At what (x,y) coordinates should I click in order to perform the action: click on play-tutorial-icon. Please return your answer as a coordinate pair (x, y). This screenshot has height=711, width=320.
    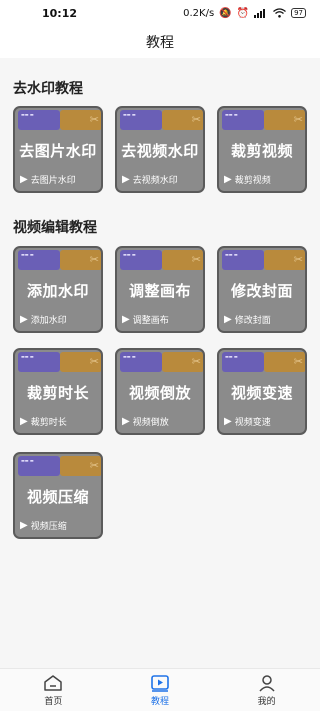
    Looking at the image, I should click on (160, 683).